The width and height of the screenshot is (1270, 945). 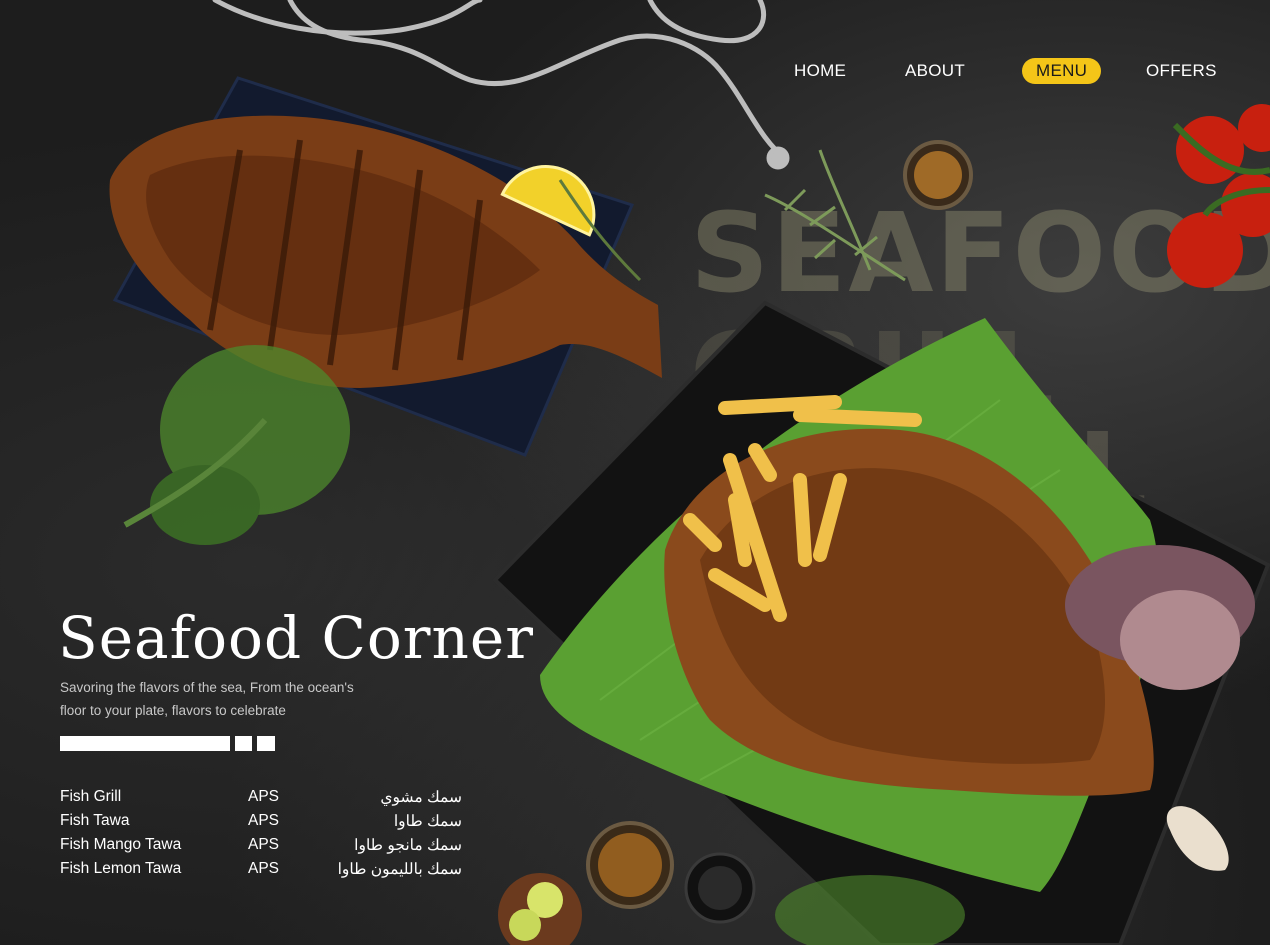 I want to click on menu-item-name: Fish Mango Tawa, so click(x=121, y=844).